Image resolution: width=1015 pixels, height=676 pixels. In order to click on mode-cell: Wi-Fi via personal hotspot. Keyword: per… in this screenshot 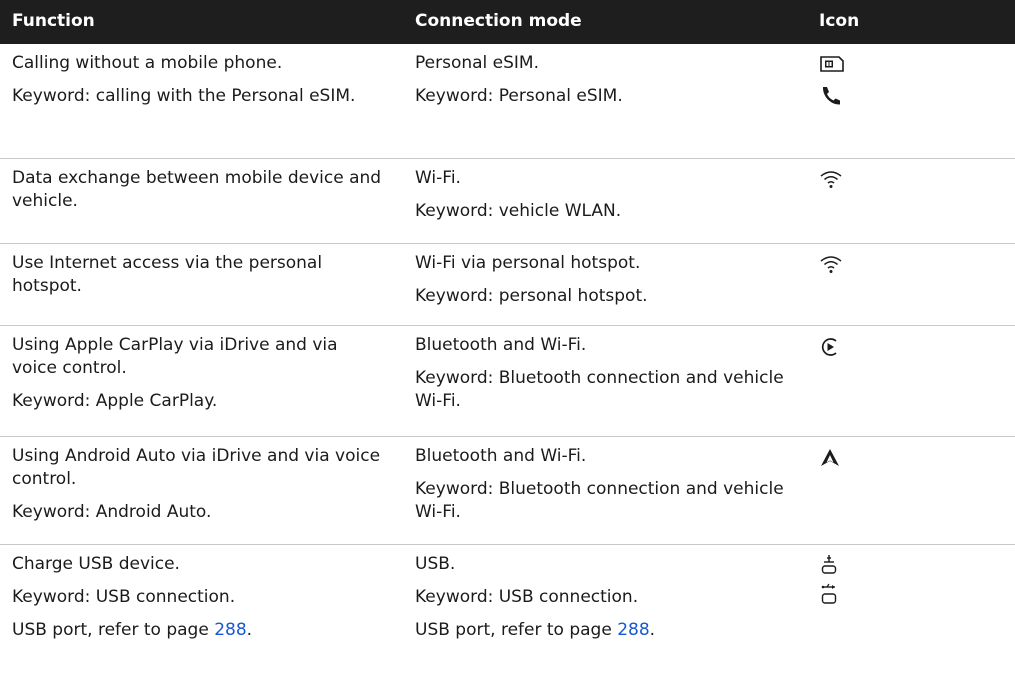, I will do `click(610, 280)`.